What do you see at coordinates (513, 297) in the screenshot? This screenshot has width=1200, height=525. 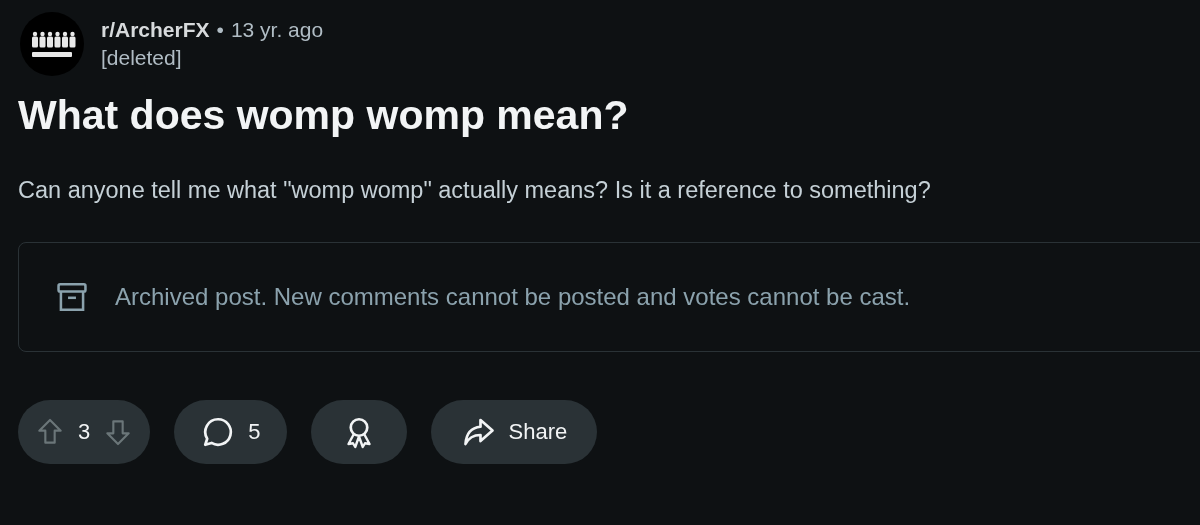 I see `notice-text: Archived post. New comments cannot be posted and votes cannot be cast.` at bounding box center [513, 297].